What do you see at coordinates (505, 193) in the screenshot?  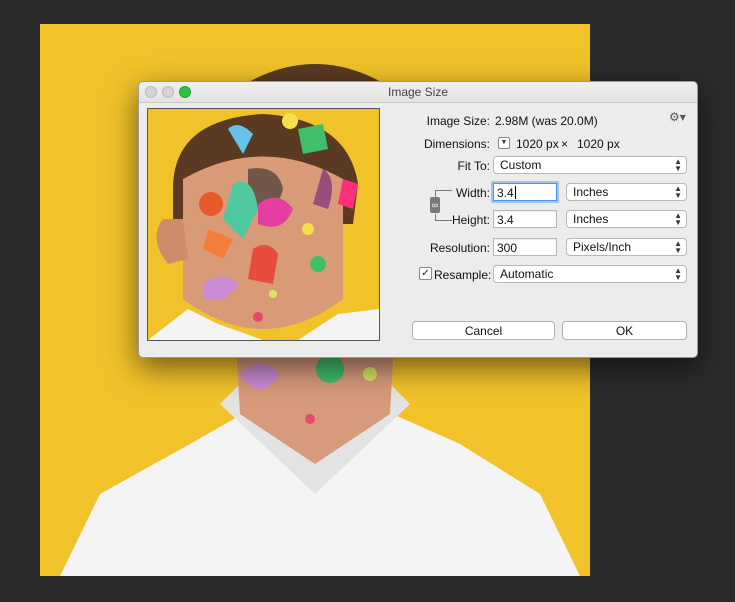 I see `width-value: 3.4` at bounding box center [505, 193].